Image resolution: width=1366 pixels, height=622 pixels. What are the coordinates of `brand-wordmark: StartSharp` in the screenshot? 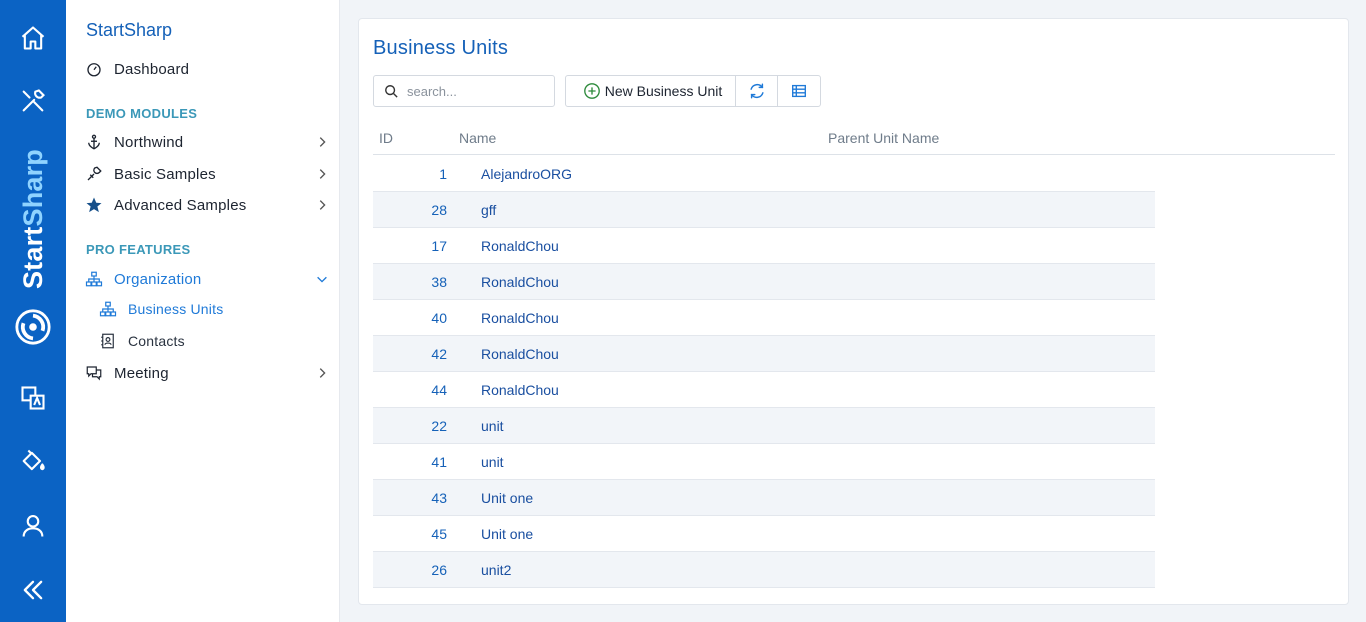 It's located at (33, 219).